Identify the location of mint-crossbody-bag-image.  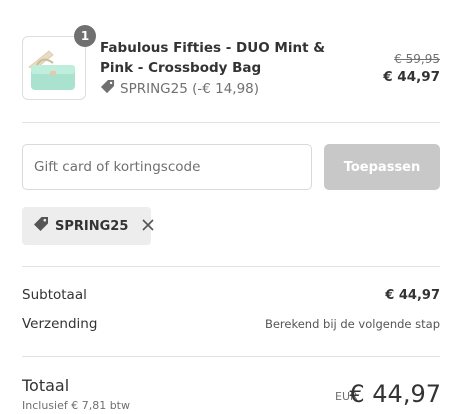
(51, 70).